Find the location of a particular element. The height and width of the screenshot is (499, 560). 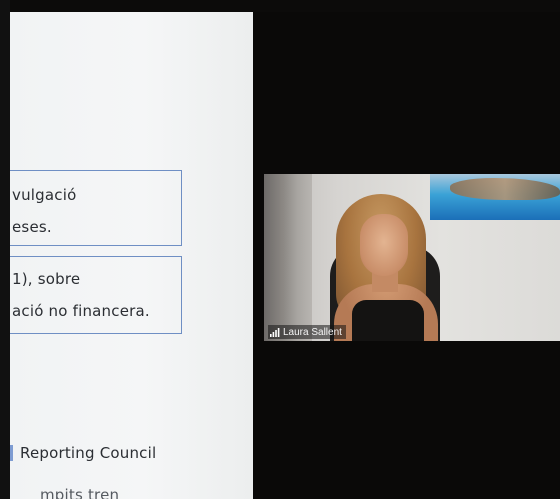

slide-line-2: eses. is located at coordinates (32, 227).